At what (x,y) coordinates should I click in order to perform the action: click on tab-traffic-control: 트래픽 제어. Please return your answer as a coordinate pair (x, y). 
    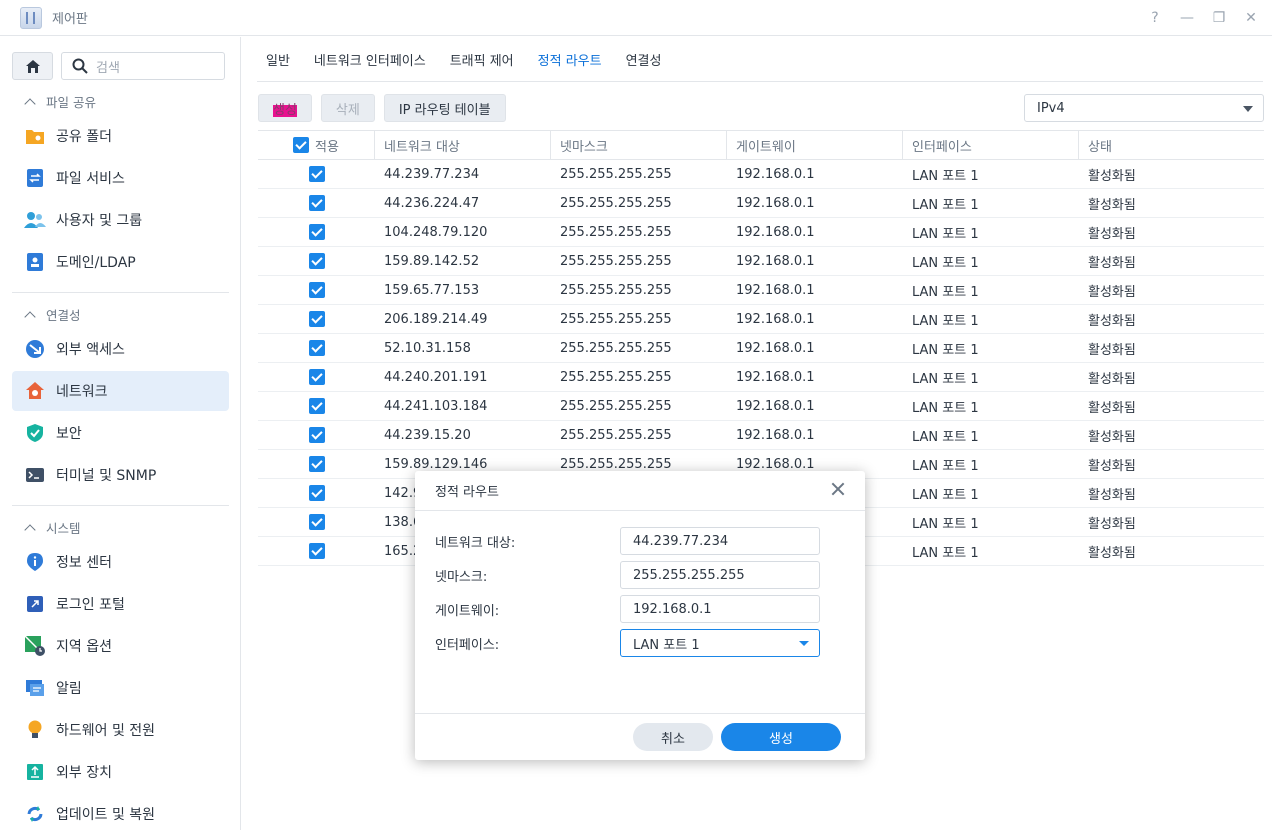
    Looking at the image, I should click on (482, 59).